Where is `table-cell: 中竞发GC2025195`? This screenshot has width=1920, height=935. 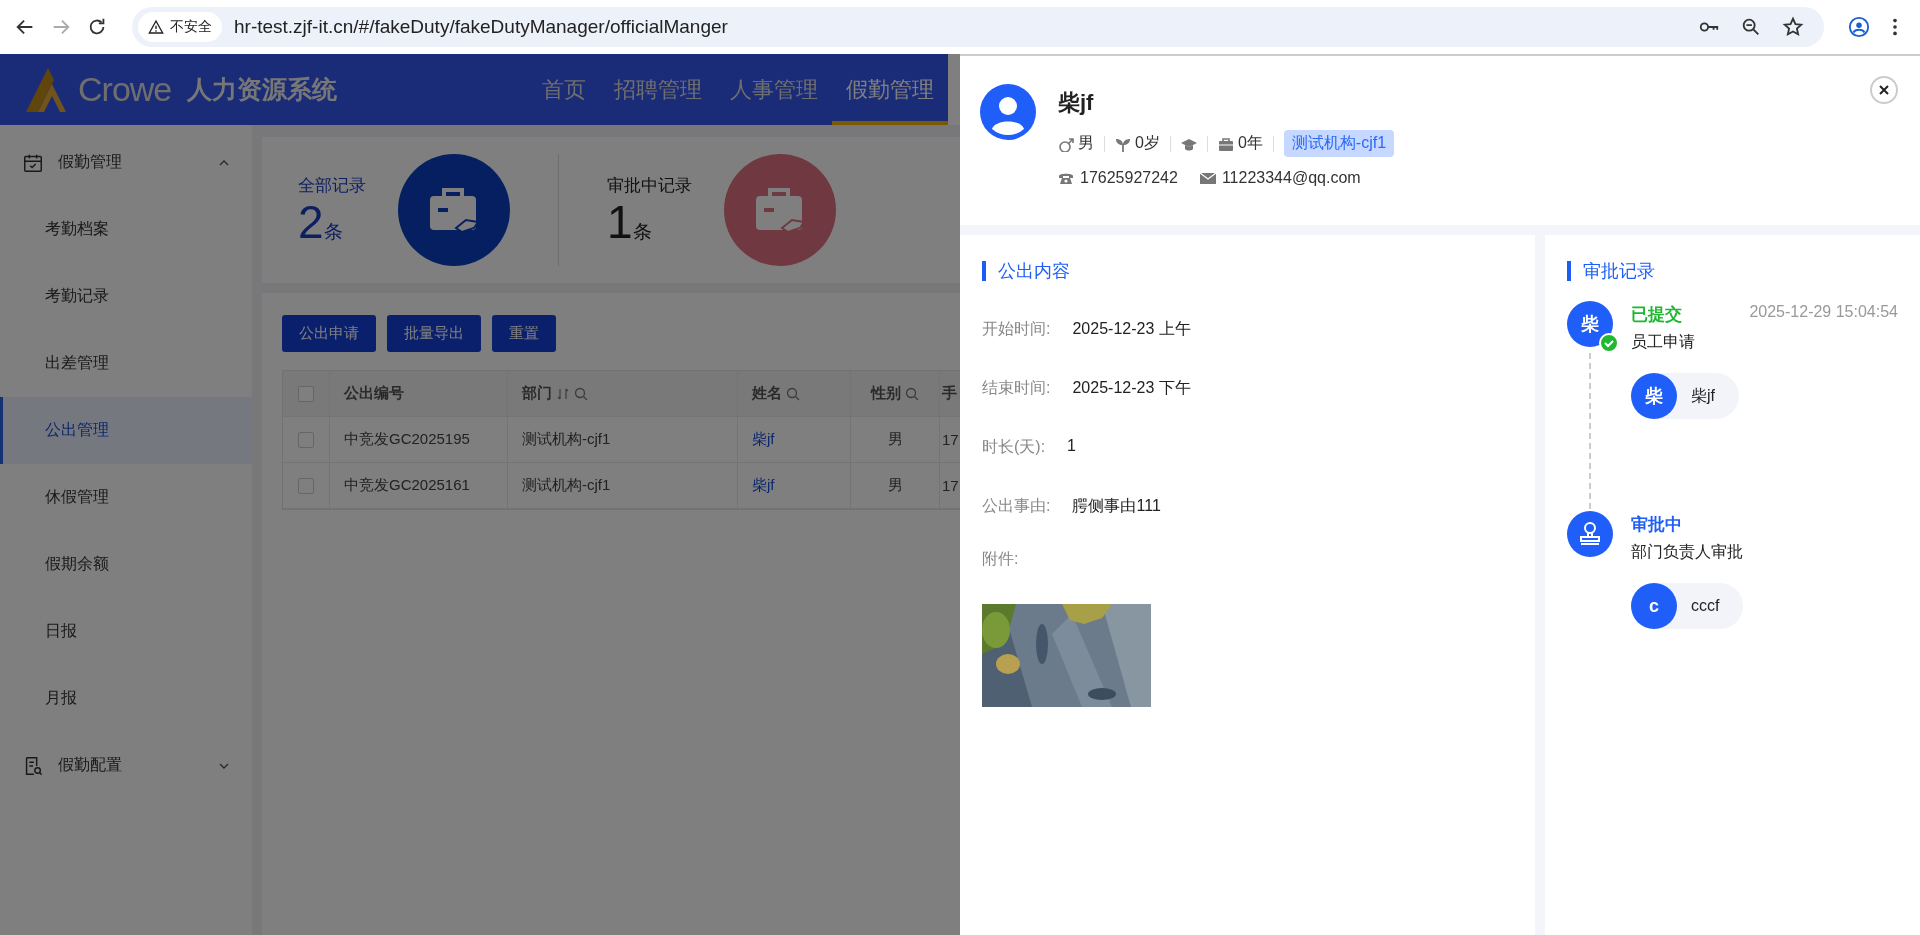 table-cell: 中竞发GC2025195 is located at coordinates (407, 439).